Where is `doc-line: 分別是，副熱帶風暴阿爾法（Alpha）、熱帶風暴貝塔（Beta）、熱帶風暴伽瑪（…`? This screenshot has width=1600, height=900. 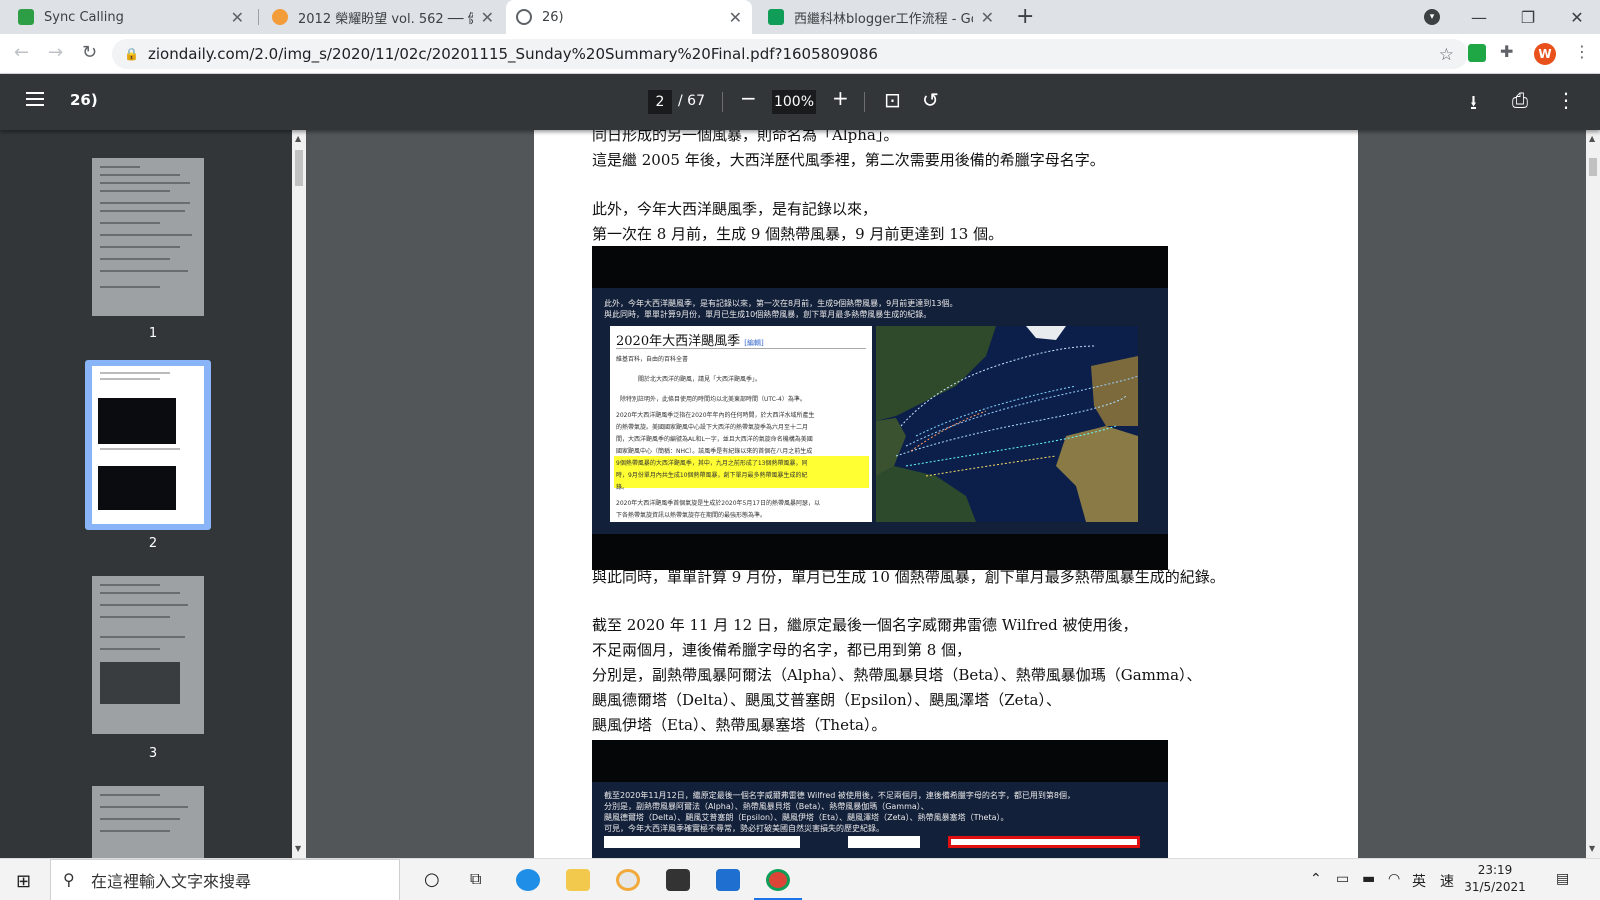 doc-line: 分別是，副熱帶風暴阿爾法（Alpha）、熱帶風暴貝塔（Beta）、熱帶風暴伽瑪（… is located at coordinates (897, 675).